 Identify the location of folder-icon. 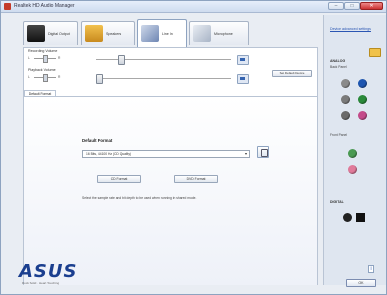
(375, 52).